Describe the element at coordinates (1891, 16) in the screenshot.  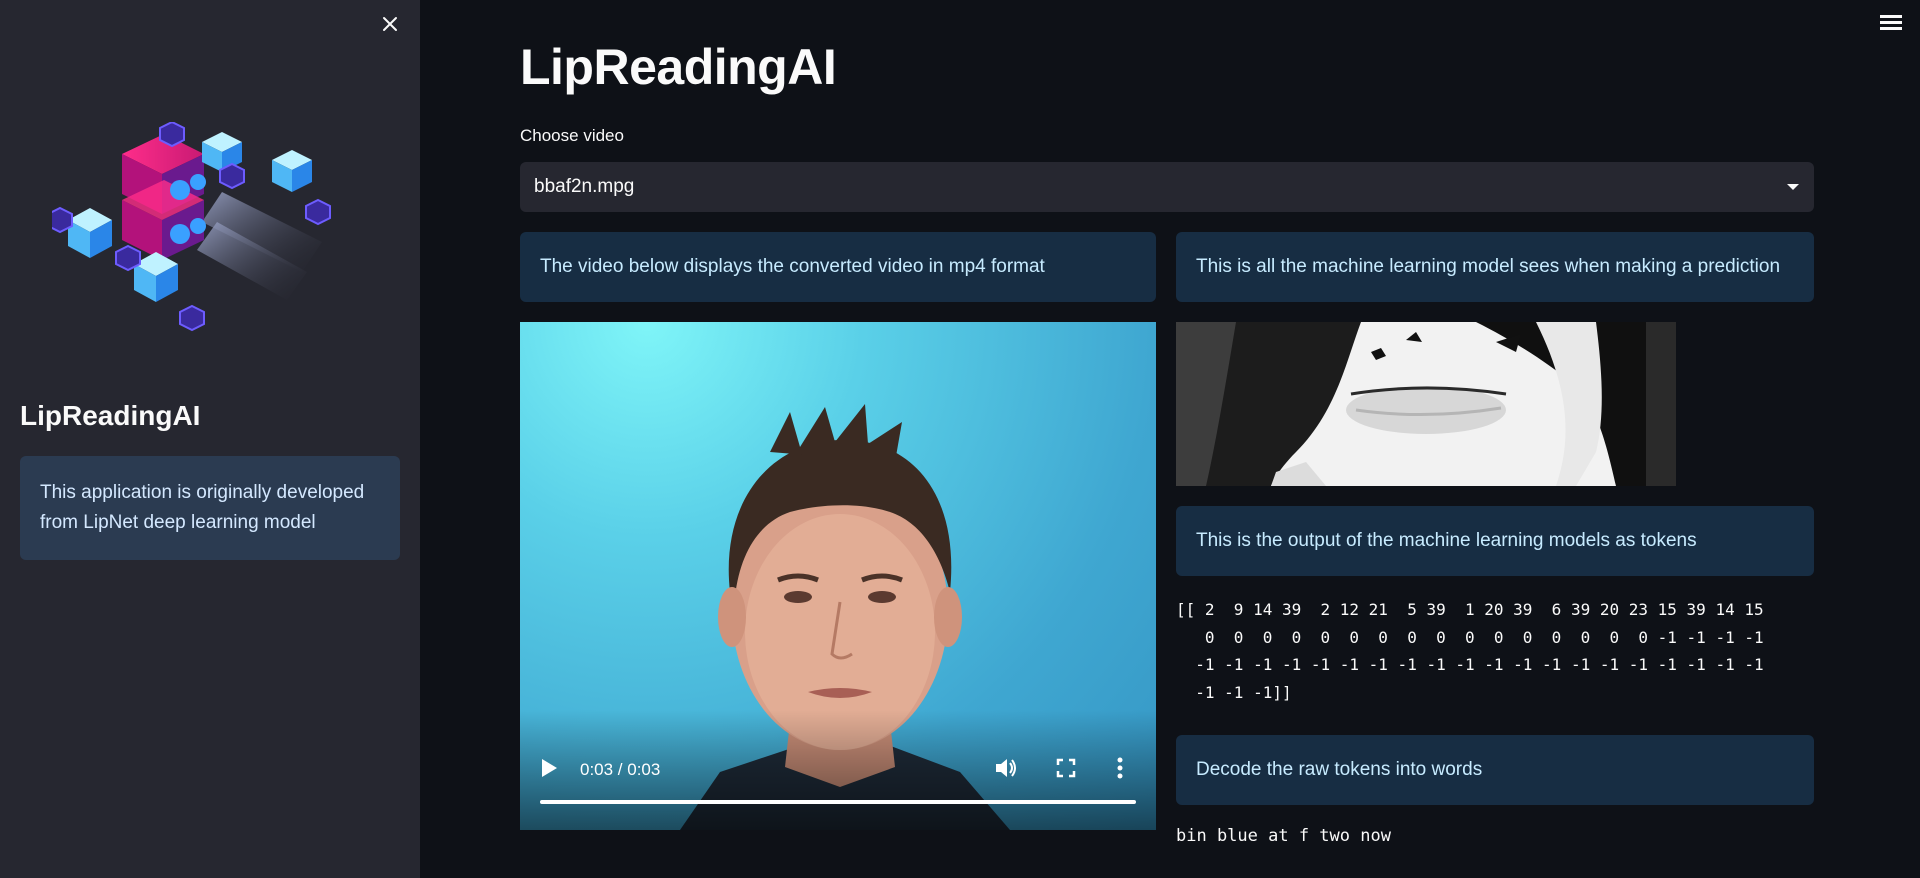
I see `hamburger-menu-icon` at that location.